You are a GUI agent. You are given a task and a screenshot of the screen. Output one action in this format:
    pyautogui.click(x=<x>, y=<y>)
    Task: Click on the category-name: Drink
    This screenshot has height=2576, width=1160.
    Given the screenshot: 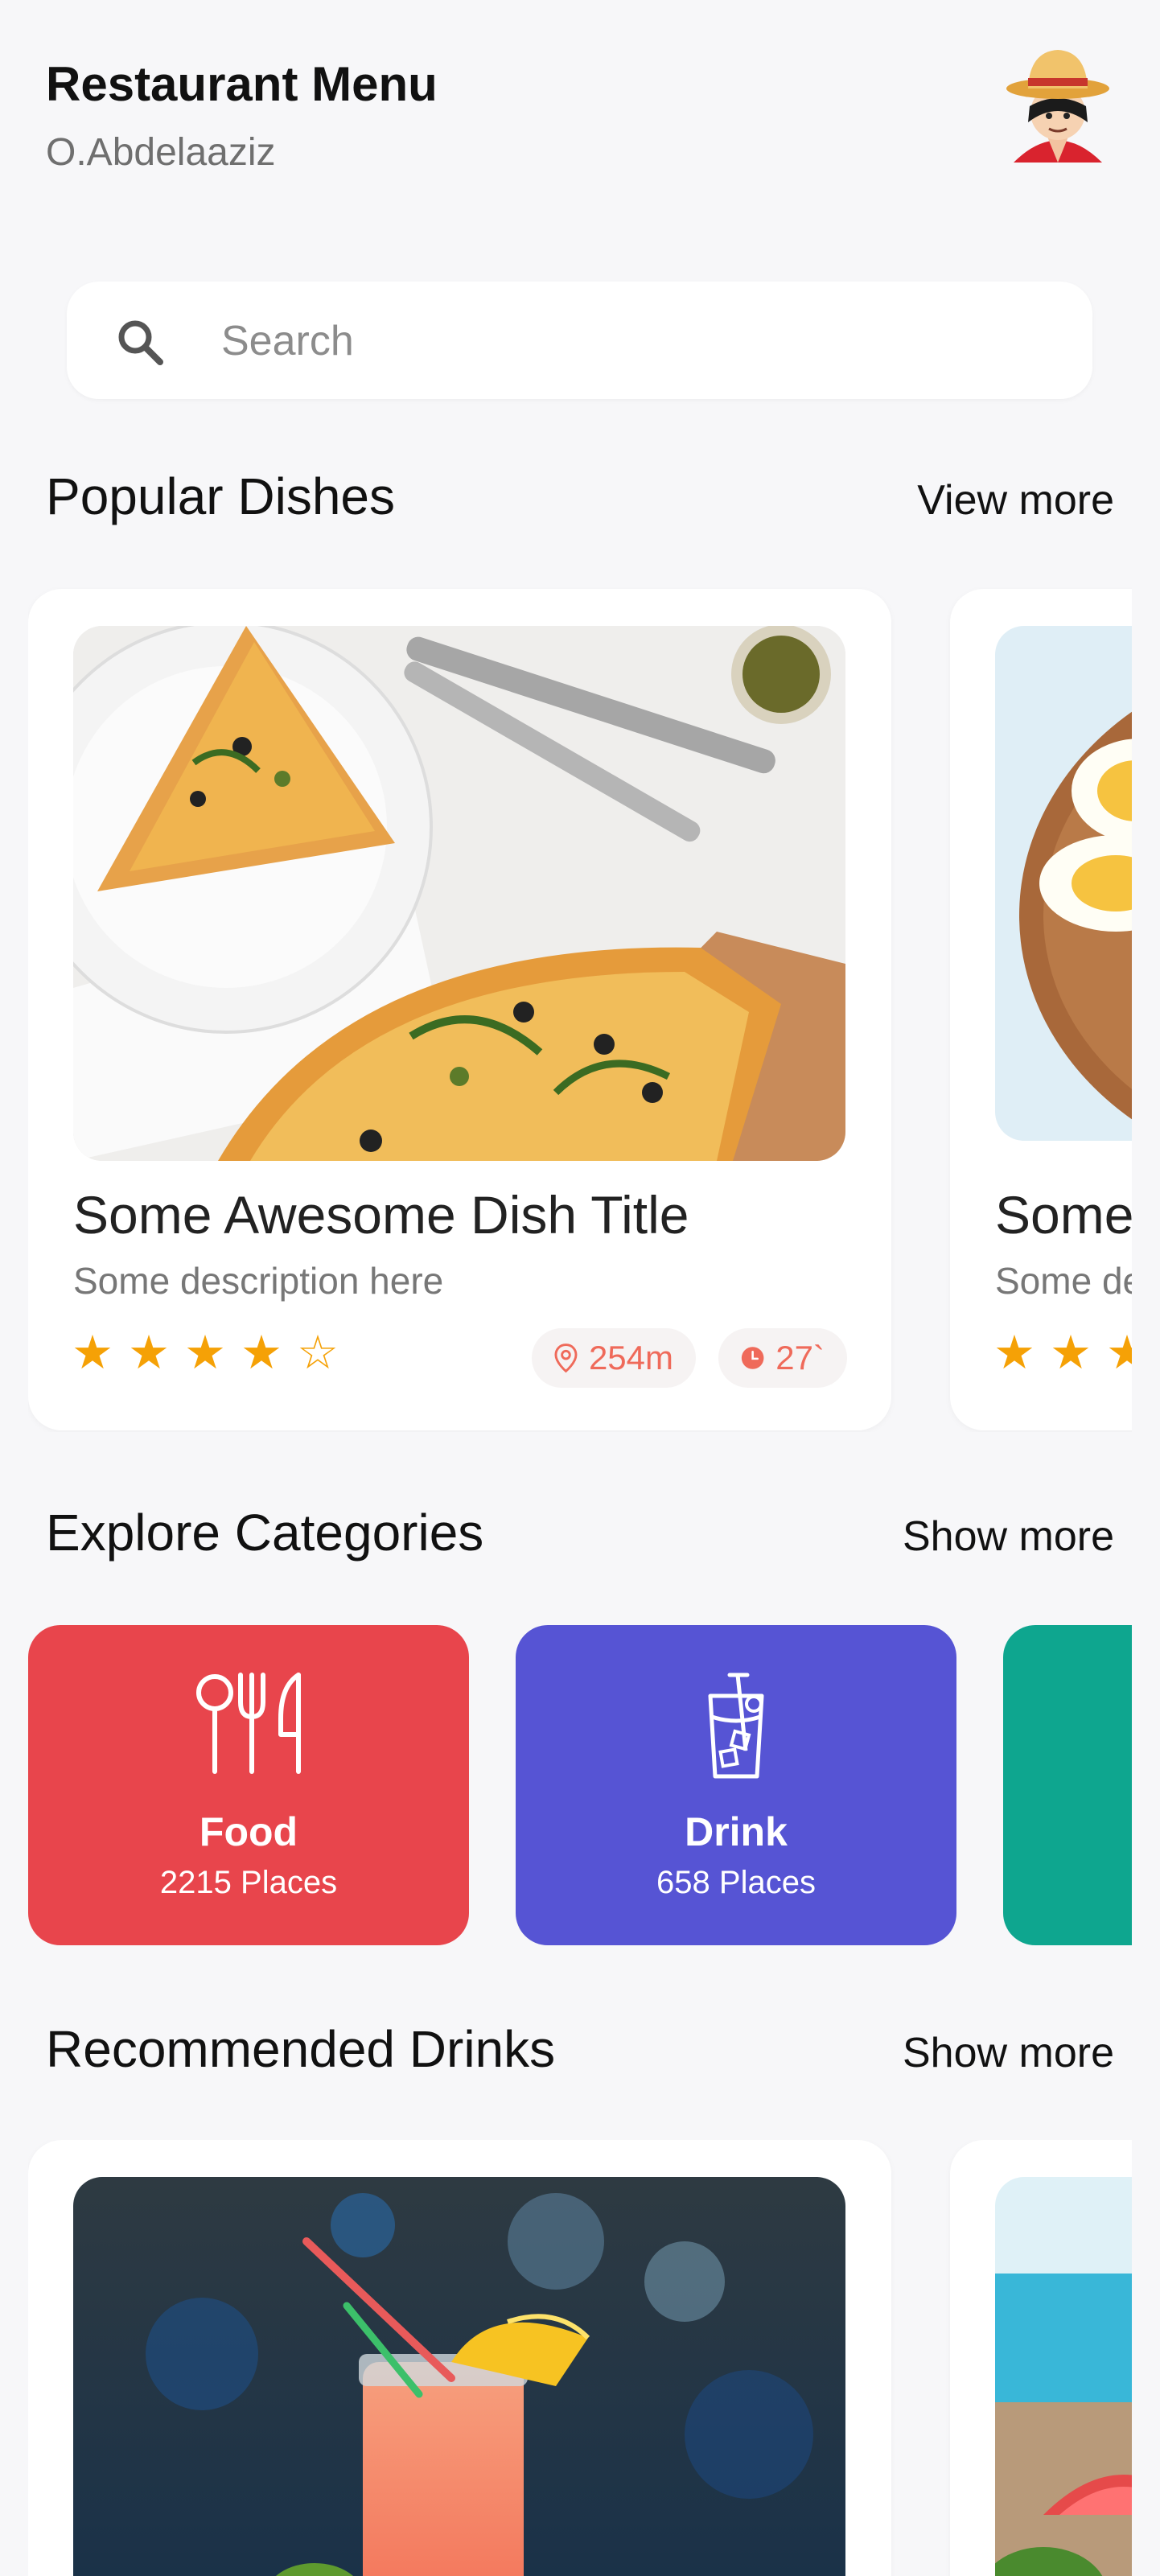 What is the action you would take?
    pyautogui.click(x=736, y=1831)
    